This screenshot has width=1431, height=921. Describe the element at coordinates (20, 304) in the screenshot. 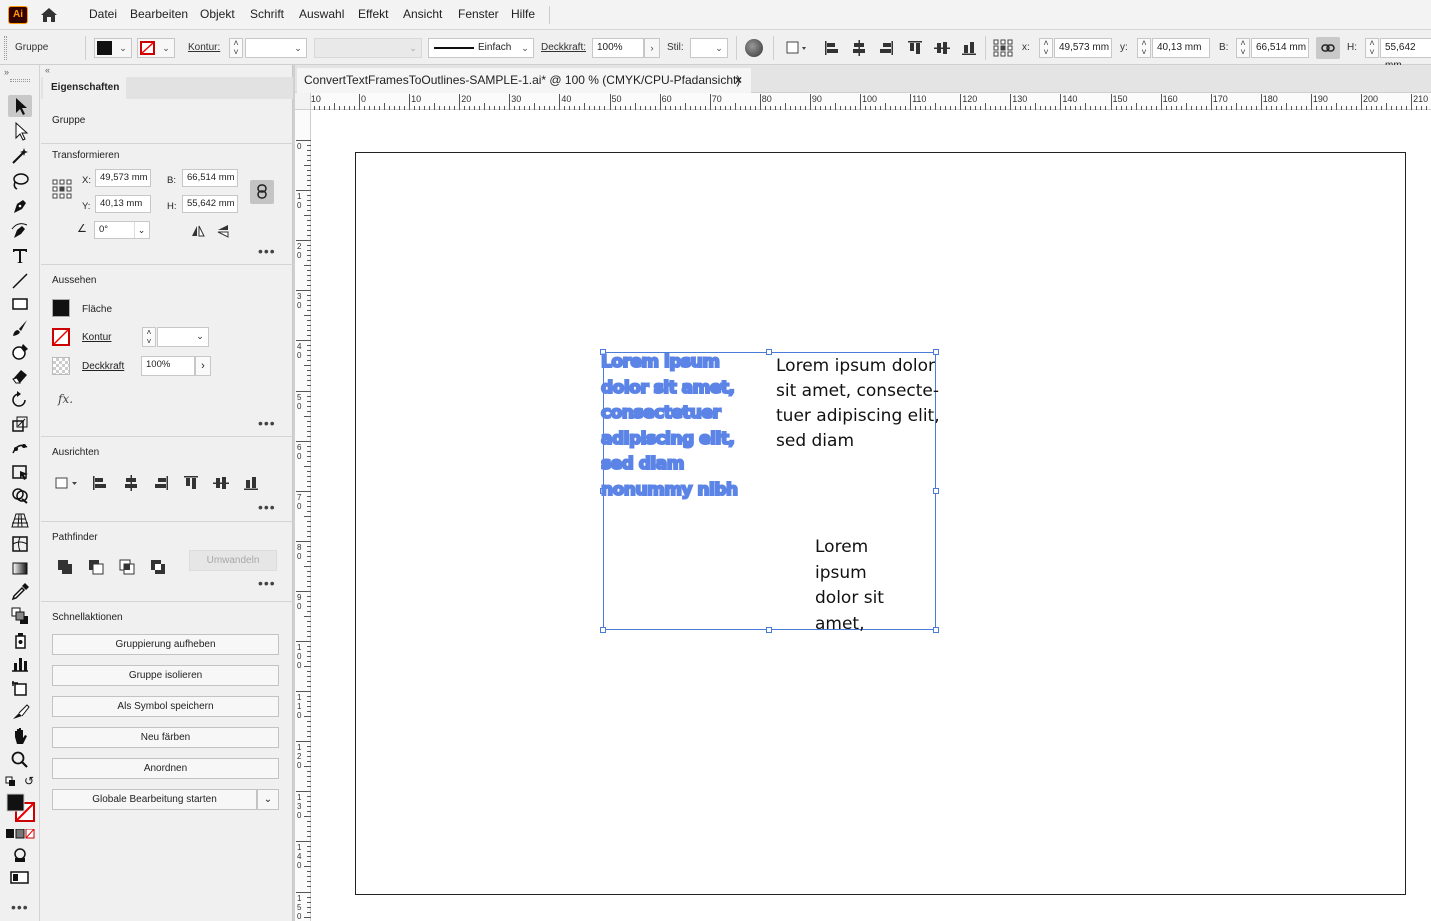

I see `rectangle-tool-icon` at that location.